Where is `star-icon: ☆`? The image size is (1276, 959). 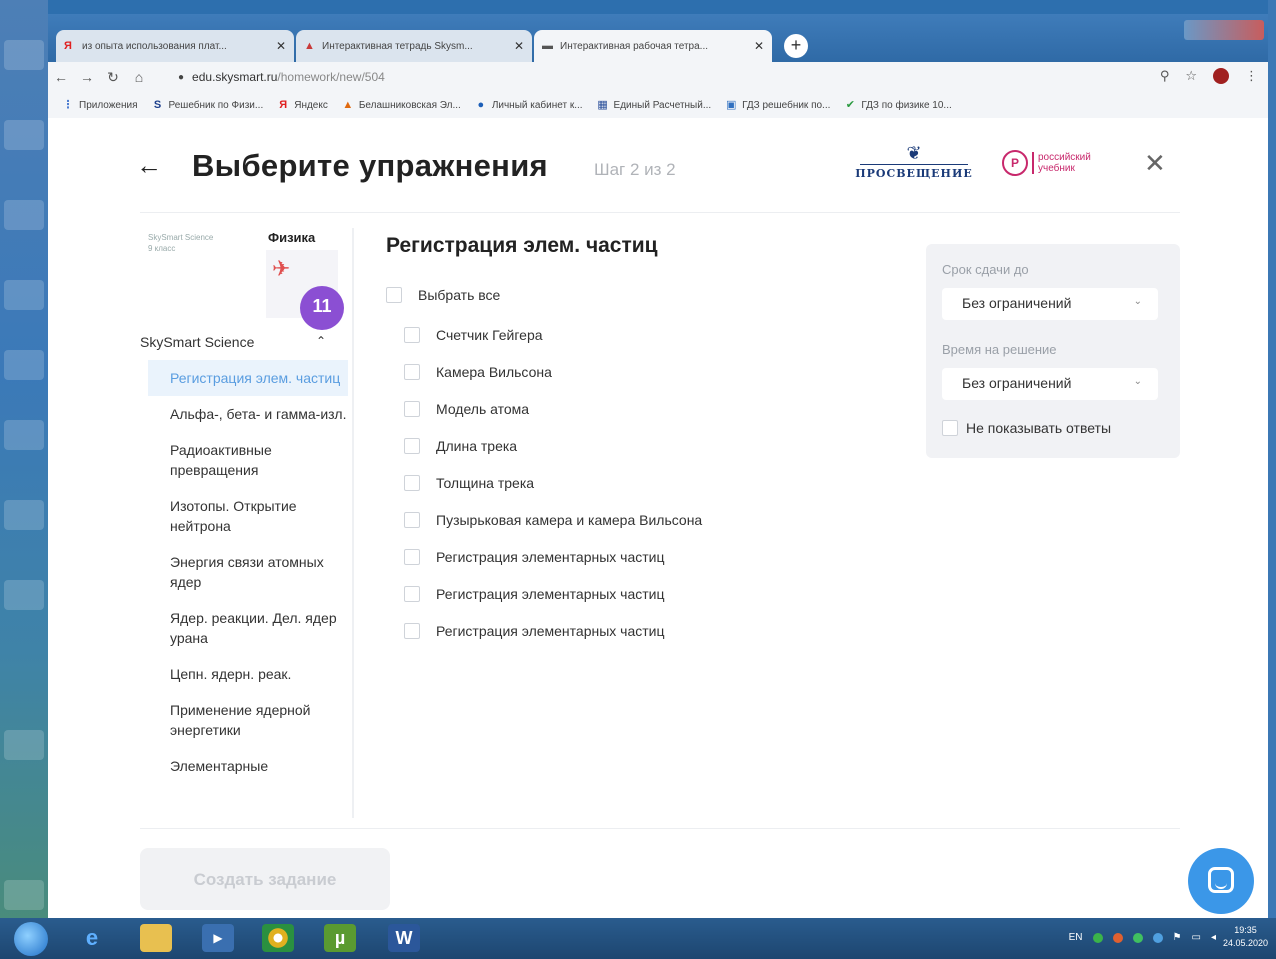
star-icon: ☆ is located at coordinates (1191, 76).